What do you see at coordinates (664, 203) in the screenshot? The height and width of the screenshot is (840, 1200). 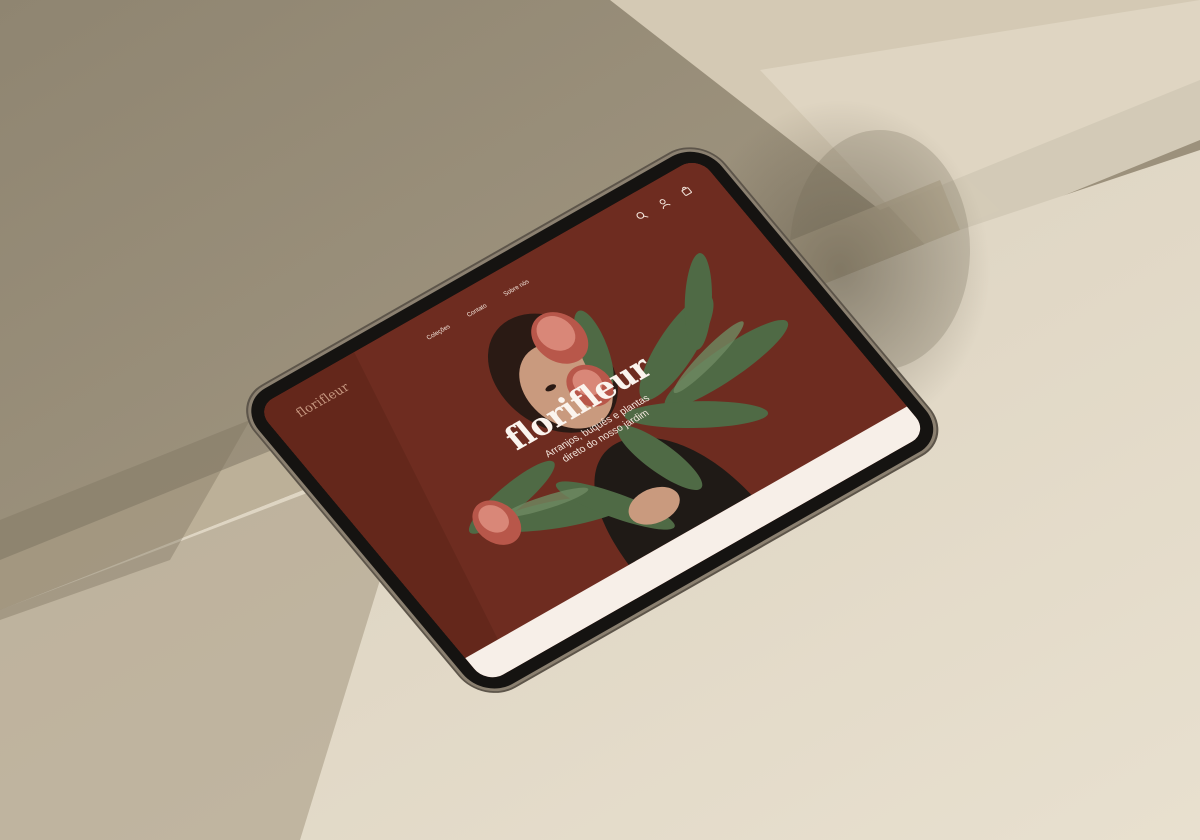 I see `user-icon` at bounding box center [664, 203].